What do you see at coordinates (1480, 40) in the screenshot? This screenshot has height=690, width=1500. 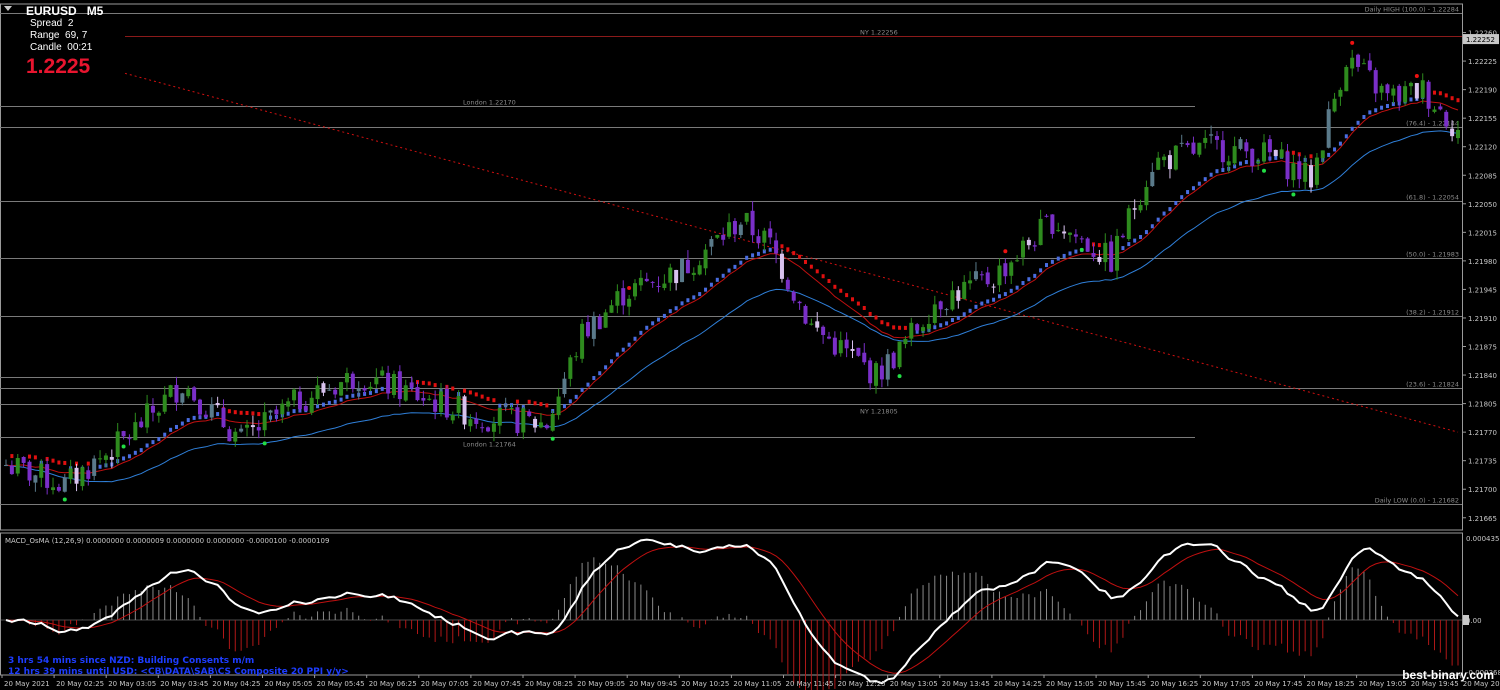 I see `current-price-label: 1.22252` at bounding box center [1480, 40].